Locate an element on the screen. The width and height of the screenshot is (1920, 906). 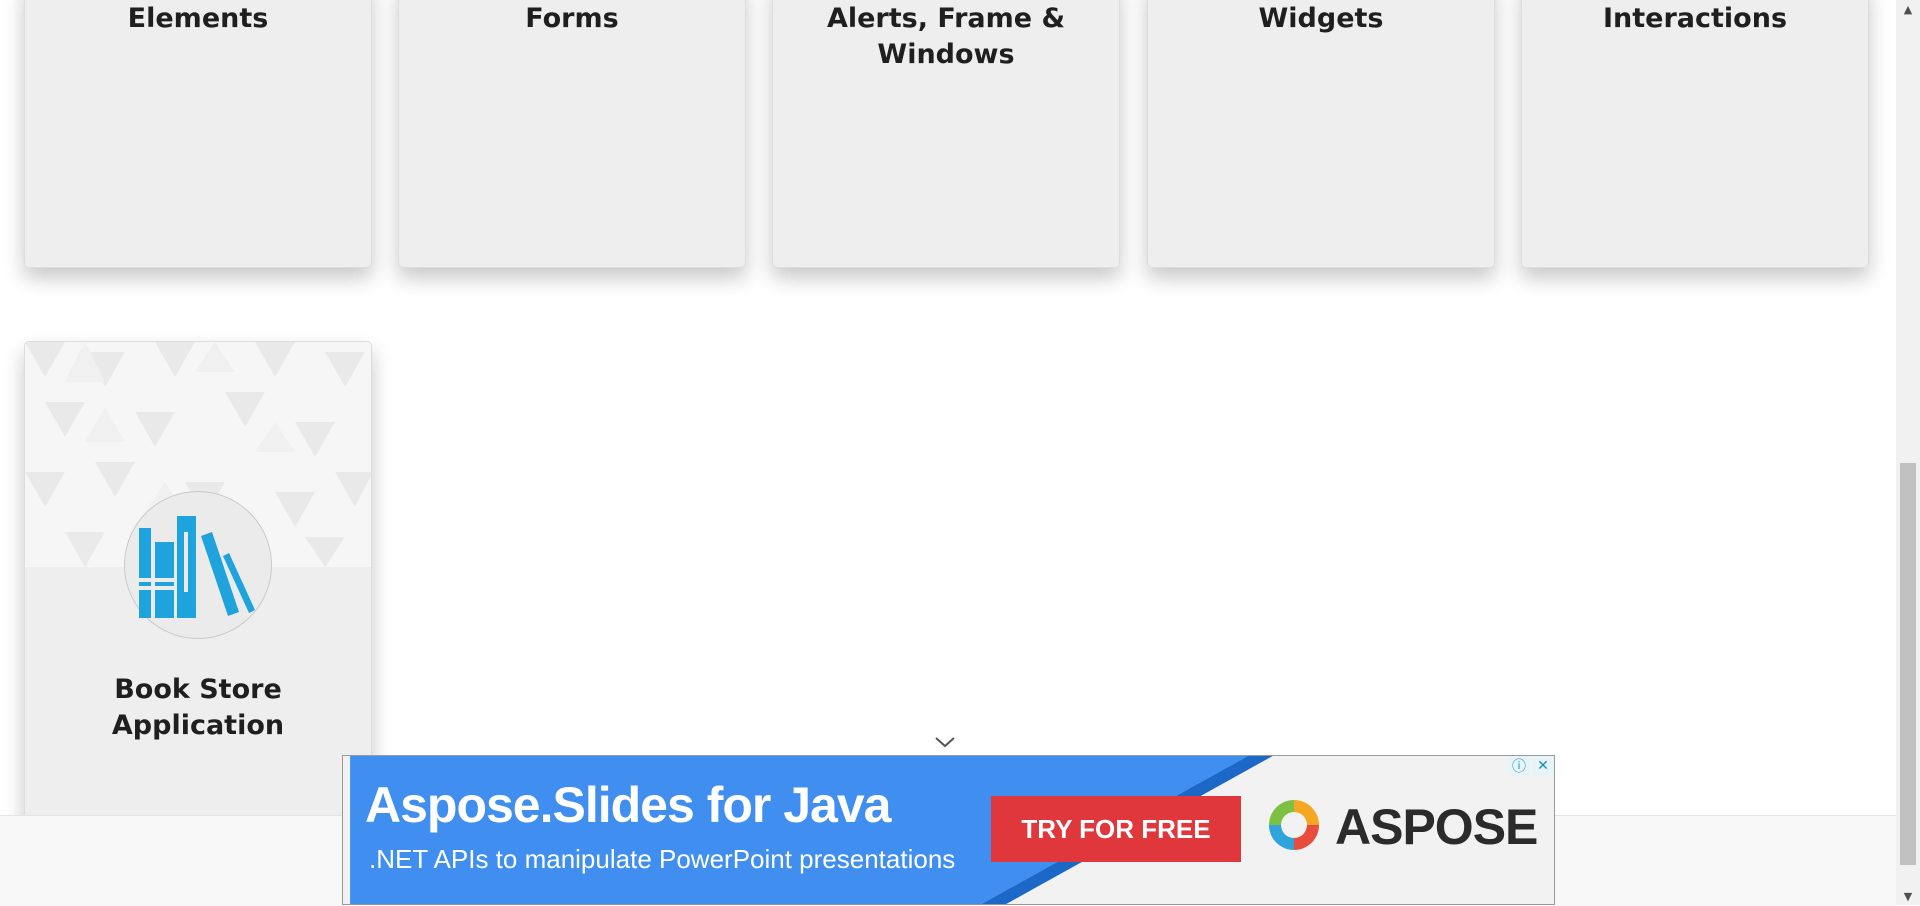
card-alerts-frame-windows: Alerts, Frame & Windows is located at coordinates (946, 134).